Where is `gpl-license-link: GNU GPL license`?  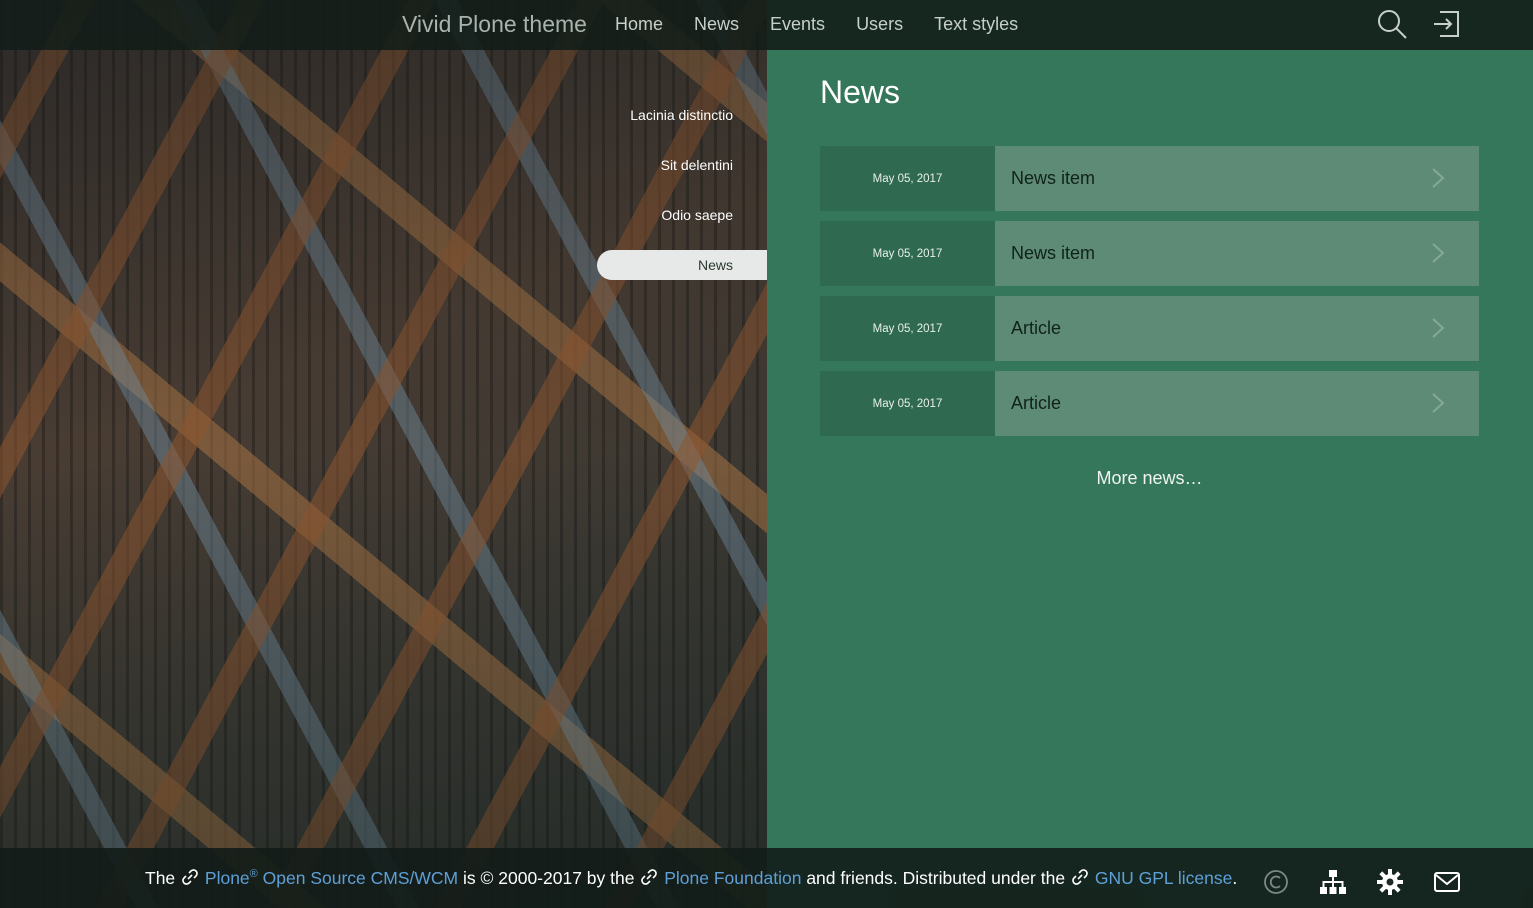 gpl-license-link: GNU GPL license is located at coordinates (1163, 878).